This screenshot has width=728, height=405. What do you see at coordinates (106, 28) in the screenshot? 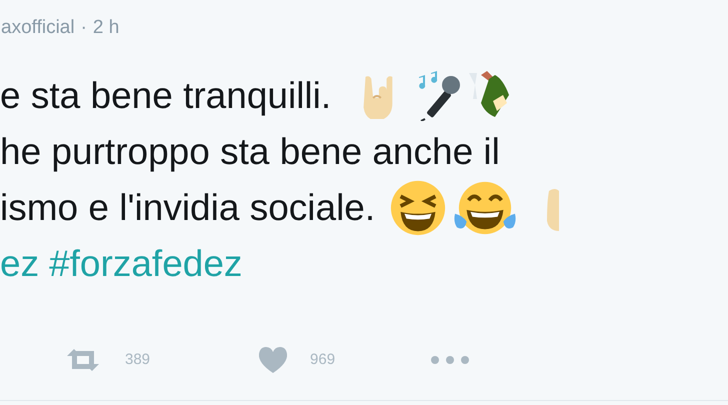
I see `timestamp: 2 h` at bounding box center [106, 28].